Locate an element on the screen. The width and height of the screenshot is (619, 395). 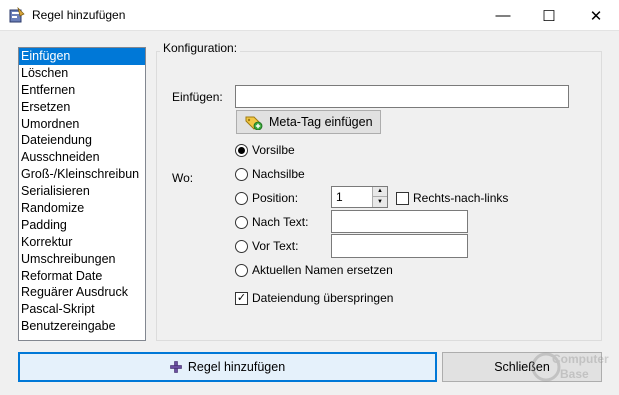
insert-text-input is located at coordinates (402, 96).